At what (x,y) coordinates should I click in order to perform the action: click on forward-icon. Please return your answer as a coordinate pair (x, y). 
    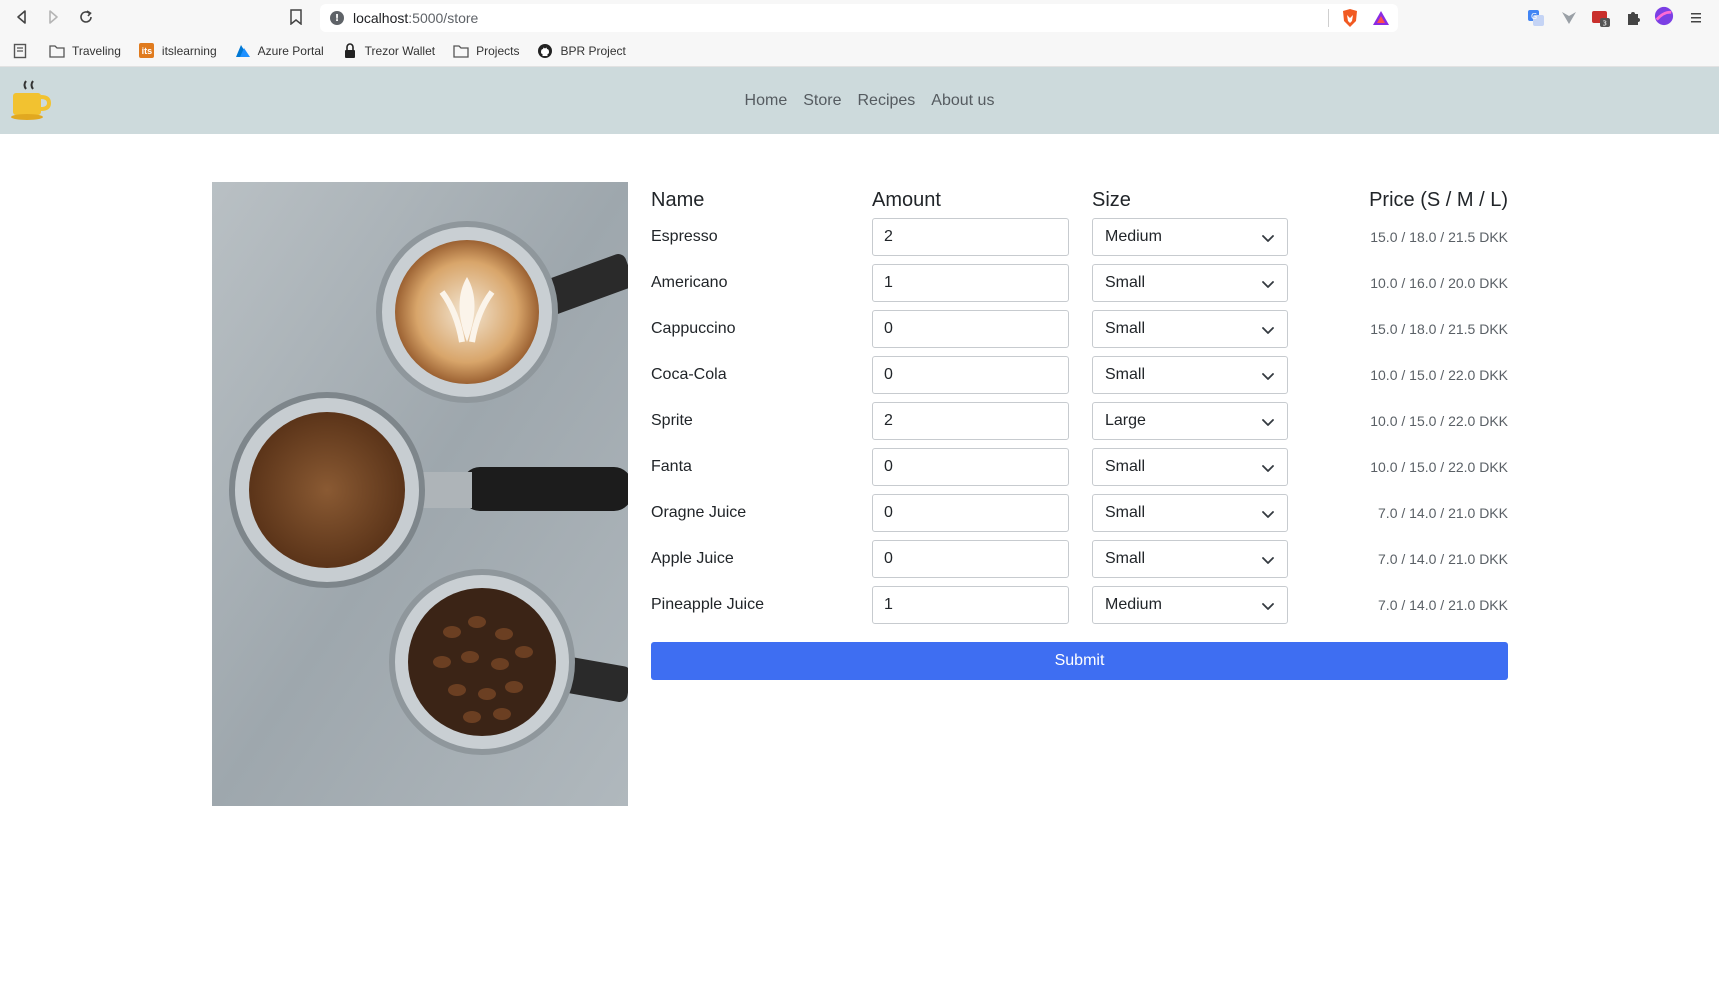
    Looking at the image, I should click on (53, 17).